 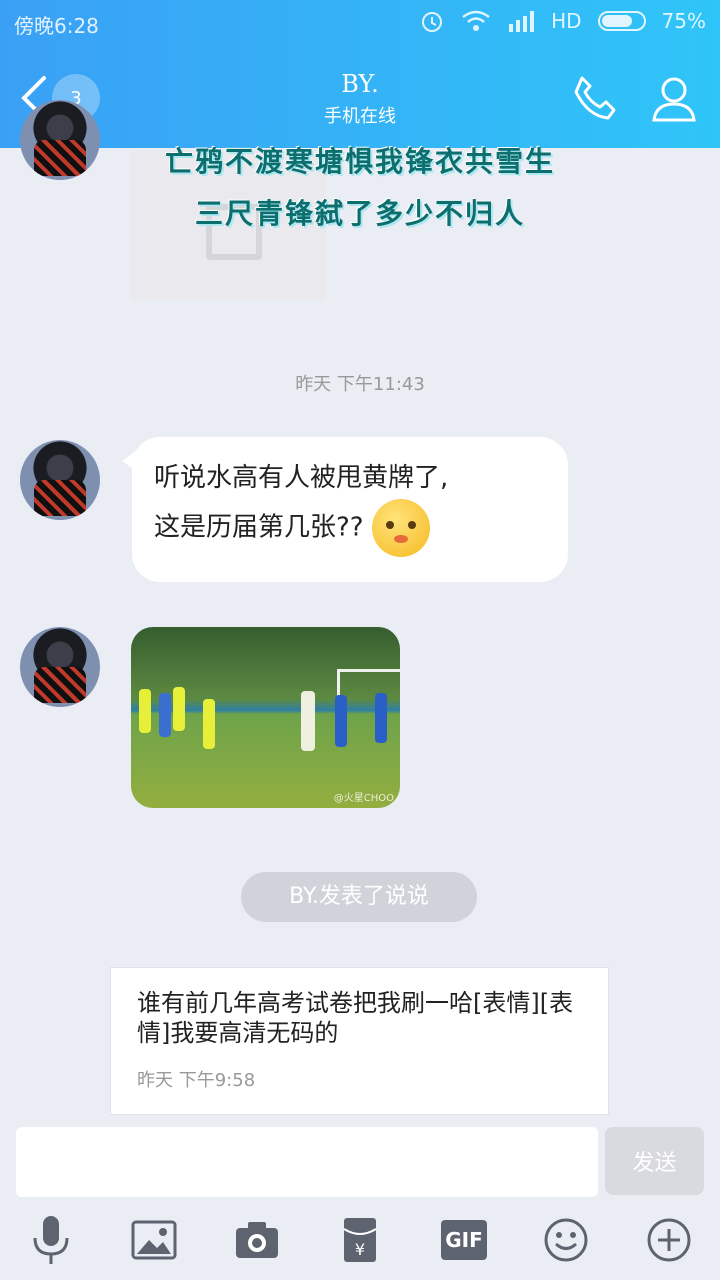 I want to click on shy-emoji-icon, so click(x=400, y=528).